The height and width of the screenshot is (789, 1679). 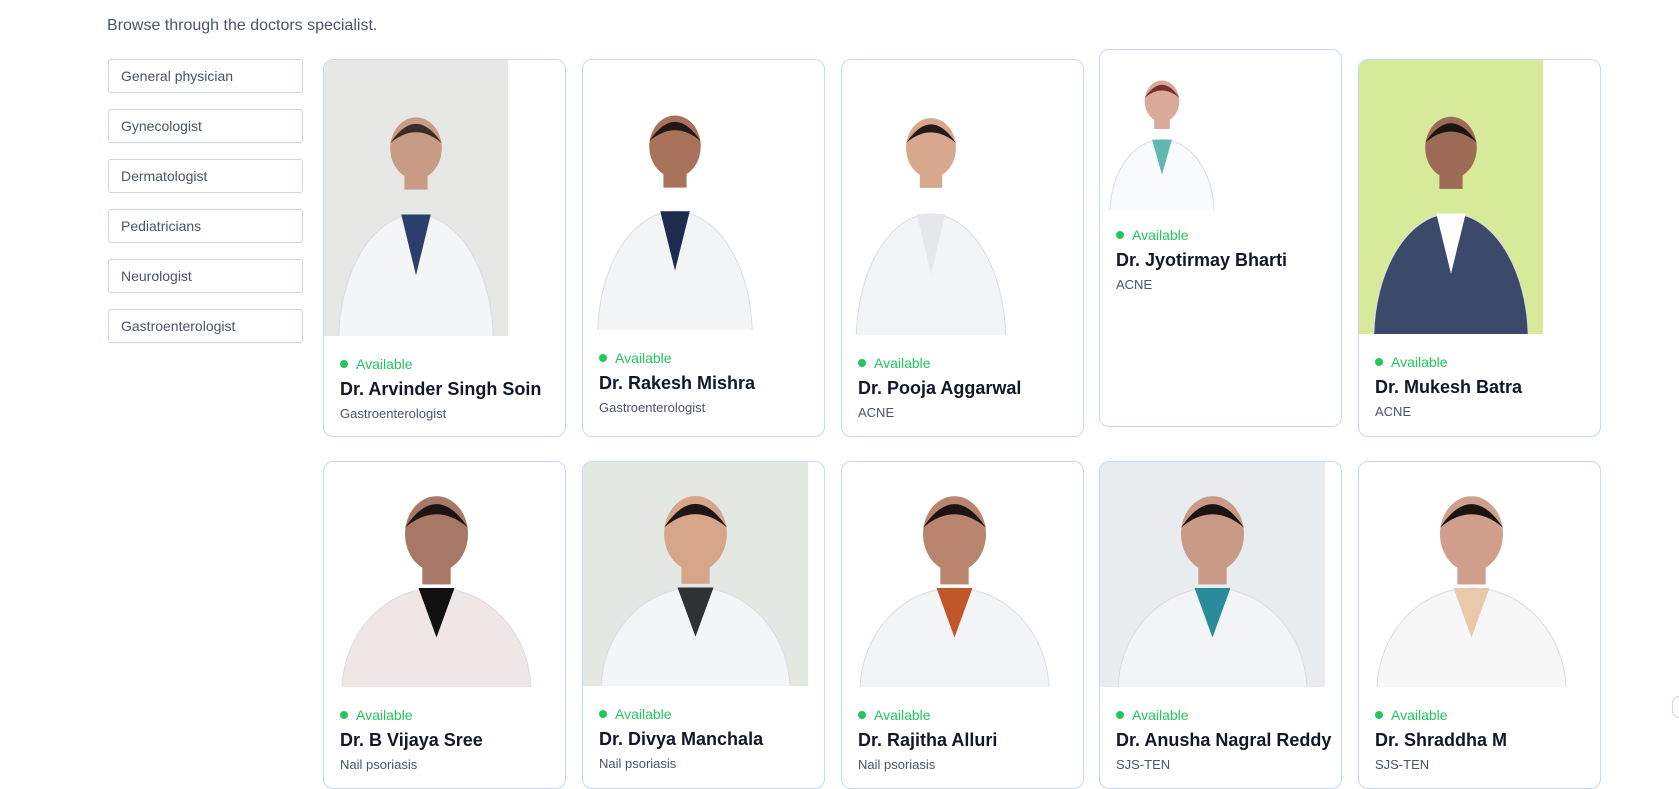 I want to click on filter-neurologist: Neurologist, so click(x=205, y=276).